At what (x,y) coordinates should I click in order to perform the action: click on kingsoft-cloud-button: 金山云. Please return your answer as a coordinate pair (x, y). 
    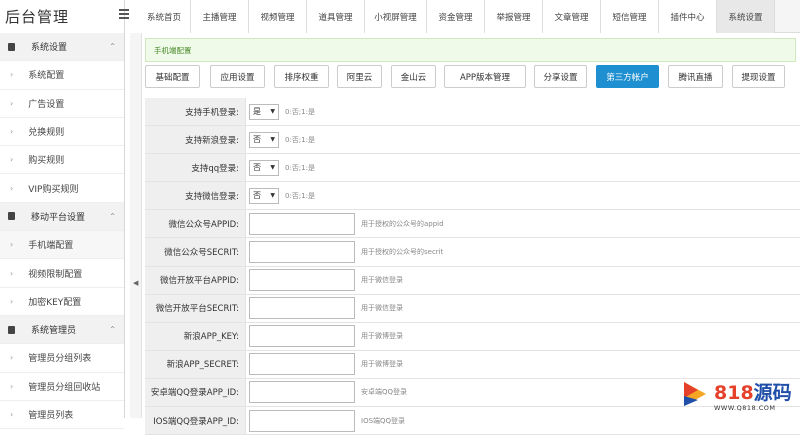
    Looking at the image, I should click on (413, 76).